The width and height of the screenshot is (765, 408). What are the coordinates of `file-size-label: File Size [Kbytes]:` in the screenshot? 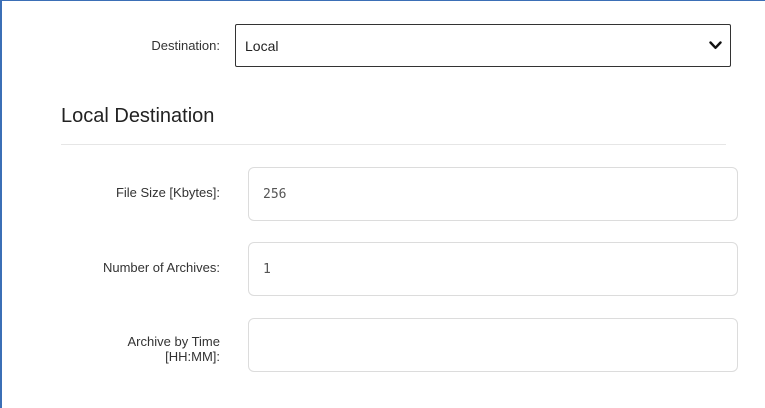 It's located at (167, 192).